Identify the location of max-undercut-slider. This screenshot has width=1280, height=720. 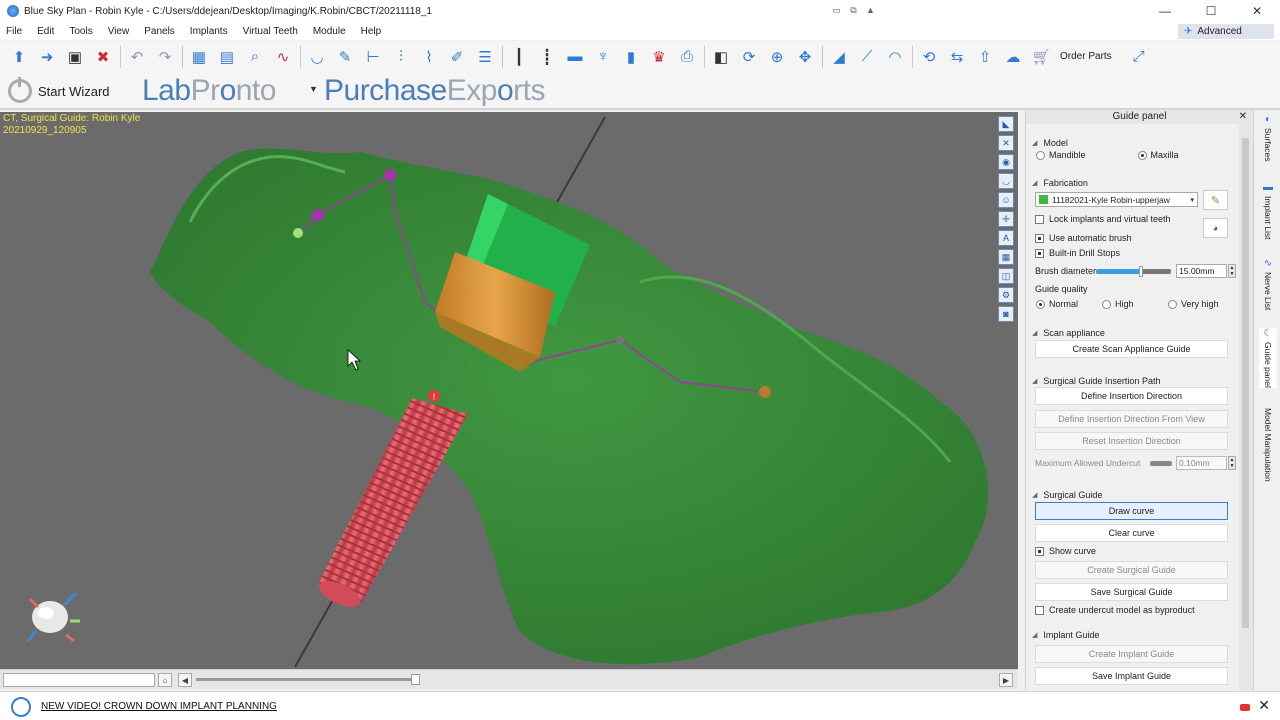
(1161, 463).